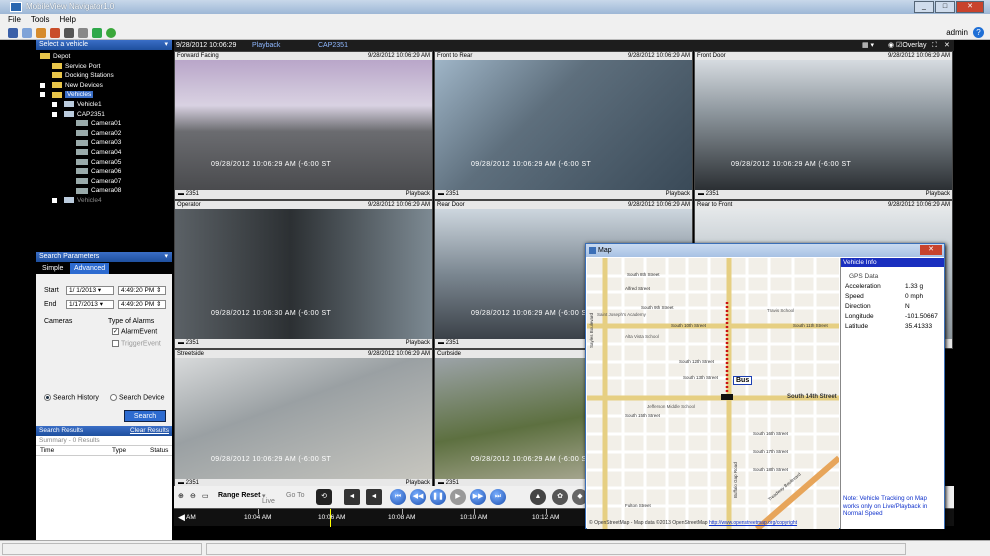  I want to click on close-button: ✕, so click(970, 7).